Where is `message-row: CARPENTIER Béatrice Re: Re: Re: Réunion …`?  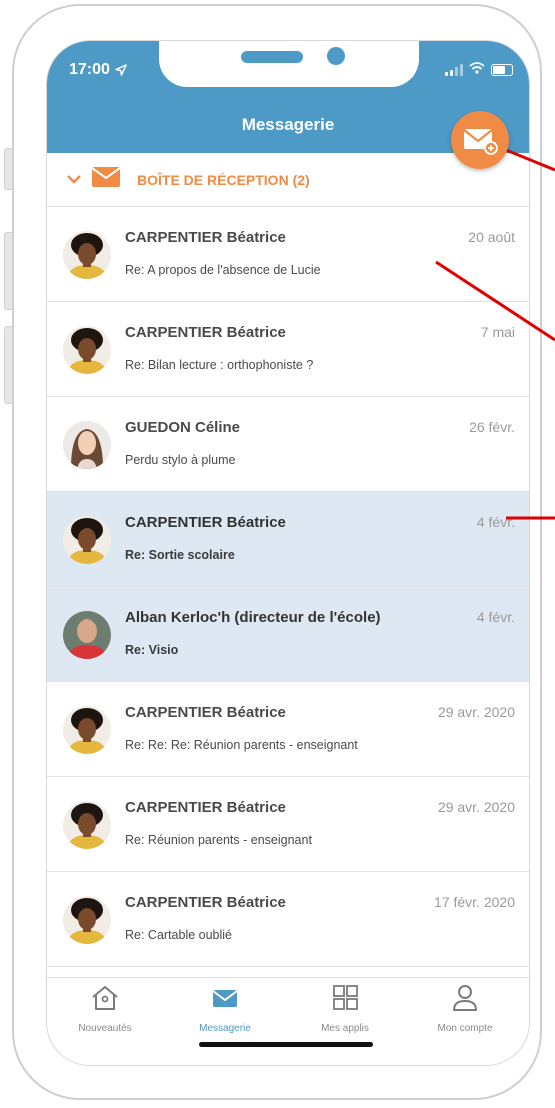 message-row: CARPENTIER Béatrice Re: Re: Re: Réunion … is located at coordinates (288, 729).